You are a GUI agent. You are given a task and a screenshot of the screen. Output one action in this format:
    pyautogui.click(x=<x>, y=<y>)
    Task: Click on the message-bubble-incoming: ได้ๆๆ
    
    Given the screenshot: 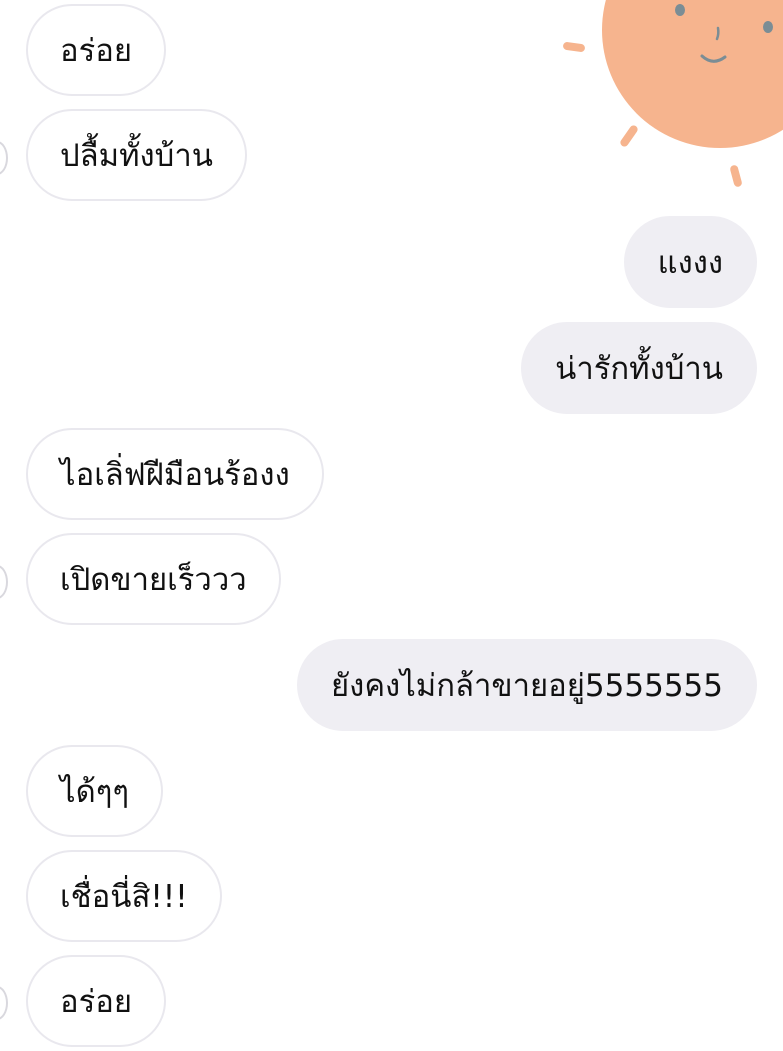 What is the action you would take?
    pyautogui.click(x=95, y=791)
    